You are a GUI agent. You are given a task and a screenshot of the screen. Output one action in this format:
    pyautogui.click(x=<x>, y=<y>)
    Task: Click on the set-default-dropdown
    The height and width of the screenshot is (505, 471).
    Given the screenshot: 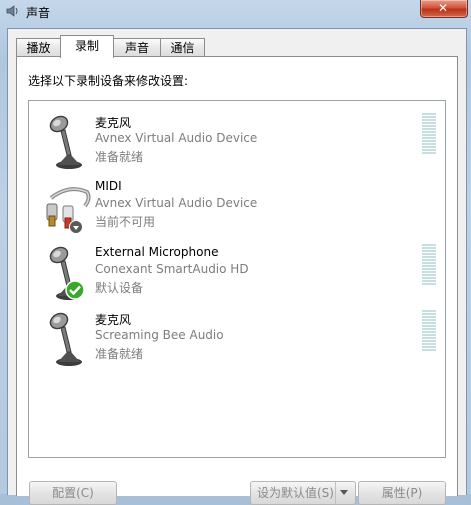 What is the action you would take?
    pyautogui.click(x=343, y=493)
    